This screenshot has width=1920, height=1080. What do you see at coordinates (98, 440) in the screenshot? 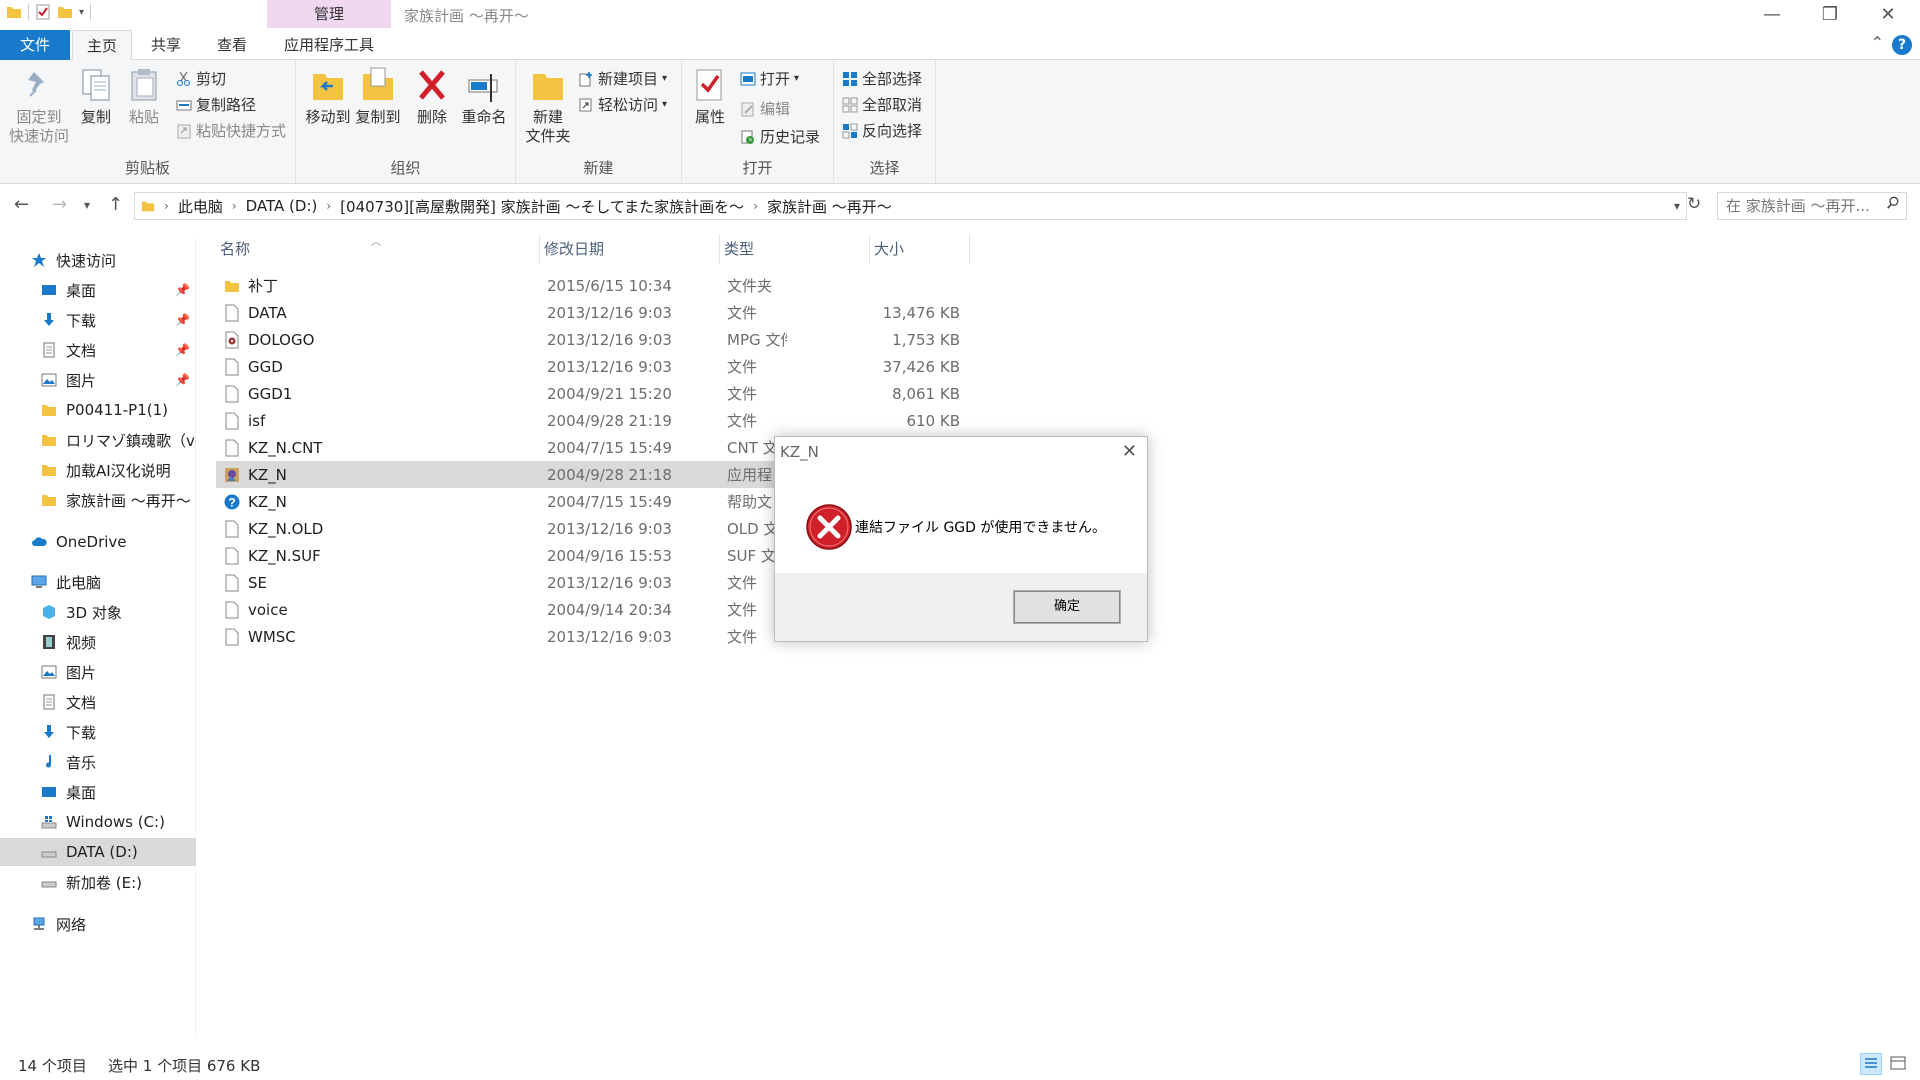
I see `nav-folder-lolimazo: ロリマゾ鎮魂歌（ve` at bounding box center [98, 440].